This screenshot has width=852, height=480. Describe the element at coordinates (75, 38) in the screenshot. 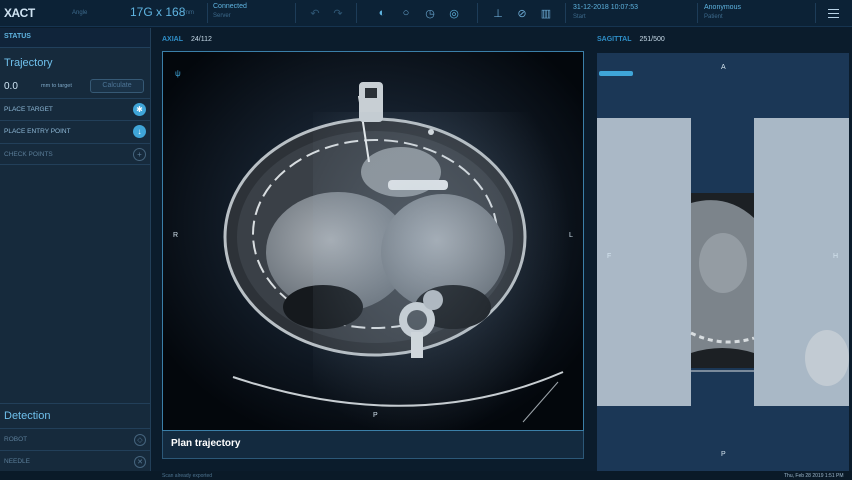

I see `status-header: STATUS` at that location.